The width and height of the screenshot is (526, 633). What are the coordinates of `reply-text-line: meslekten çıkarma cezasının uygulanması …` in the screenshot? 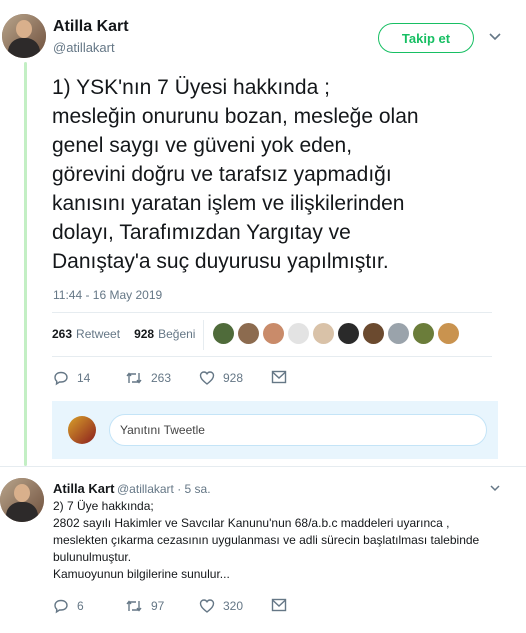 It's located at (266, 540).